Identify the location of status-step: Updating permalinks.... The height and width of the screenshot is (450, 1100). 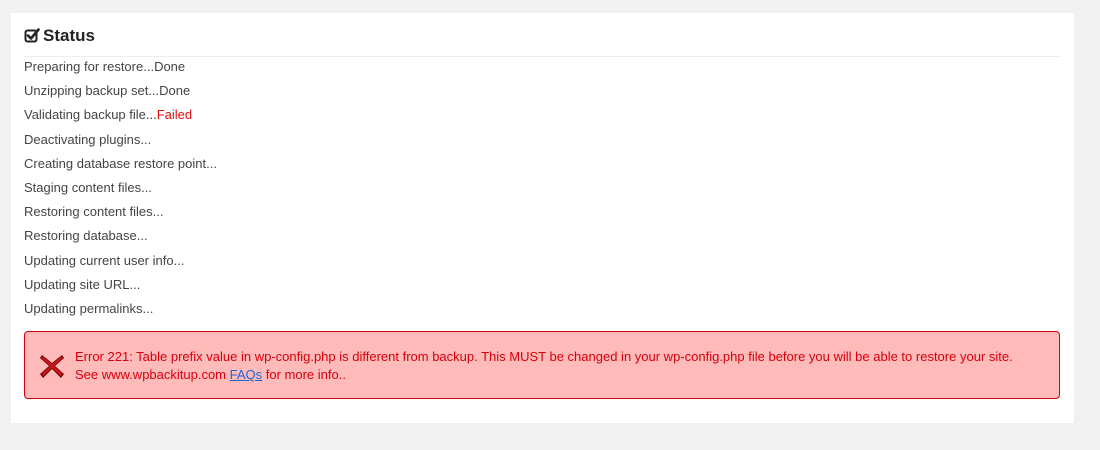
(120, 312).